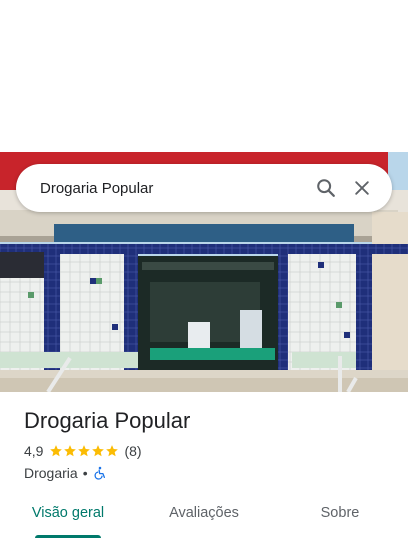 This screenshot has height=544, width=408. I want to click on tab-reviews: Avaliações, so click(204, 516).